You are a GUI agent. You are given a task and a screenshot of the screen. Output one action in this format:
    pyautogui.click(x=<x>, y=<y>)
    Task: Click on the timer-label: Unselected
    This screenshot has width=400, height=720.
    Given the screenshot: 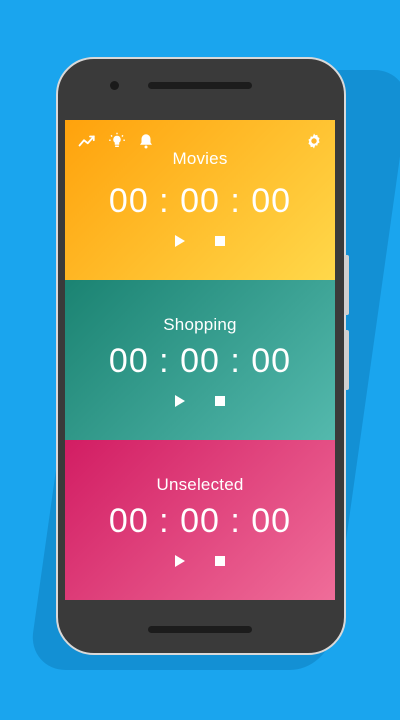 What is the action you would take?
    pyautogui.click(x=200, y=484)
    